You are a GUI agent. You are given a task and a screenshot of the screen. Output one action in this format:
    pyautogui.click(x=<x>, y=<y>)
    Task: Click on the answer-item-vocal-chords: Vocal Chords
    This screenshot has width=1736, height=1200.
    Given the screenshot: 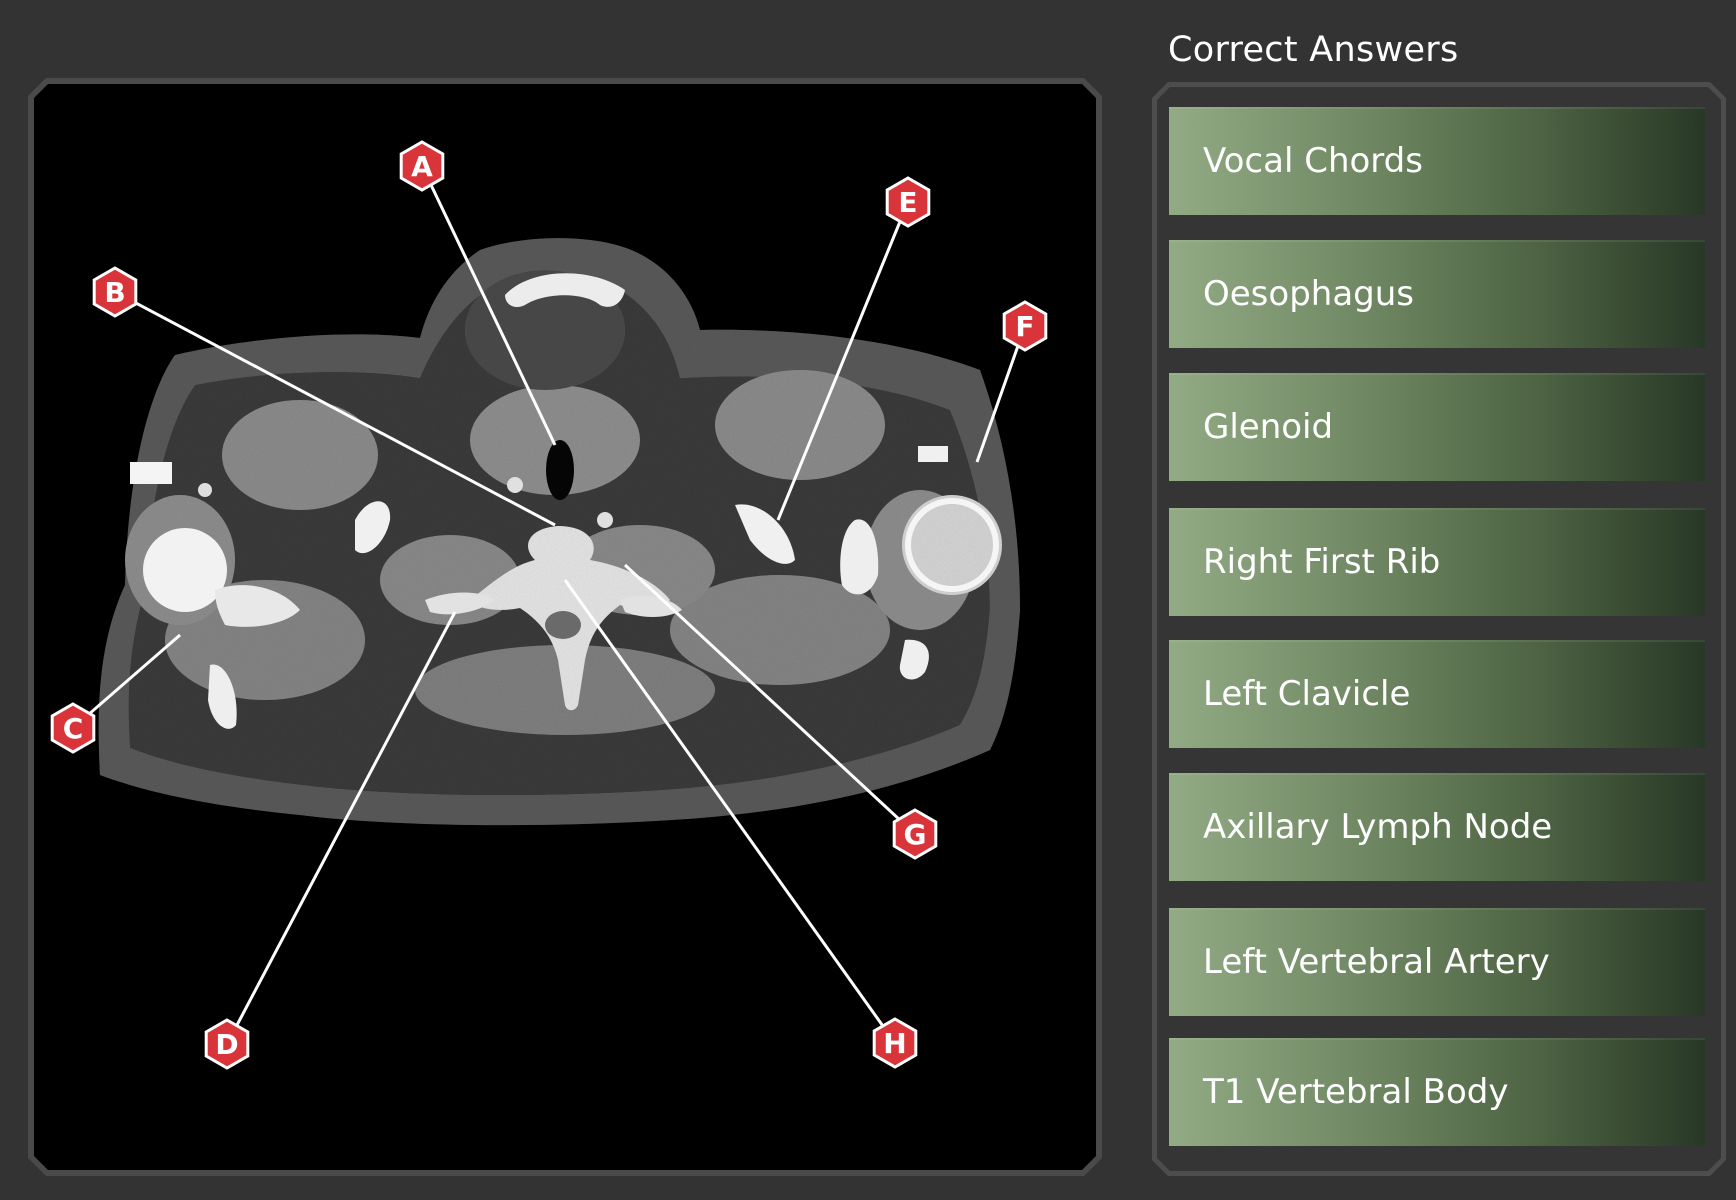 What is the action you would take?
    pyautogui.click(x=1437, y=161)
    